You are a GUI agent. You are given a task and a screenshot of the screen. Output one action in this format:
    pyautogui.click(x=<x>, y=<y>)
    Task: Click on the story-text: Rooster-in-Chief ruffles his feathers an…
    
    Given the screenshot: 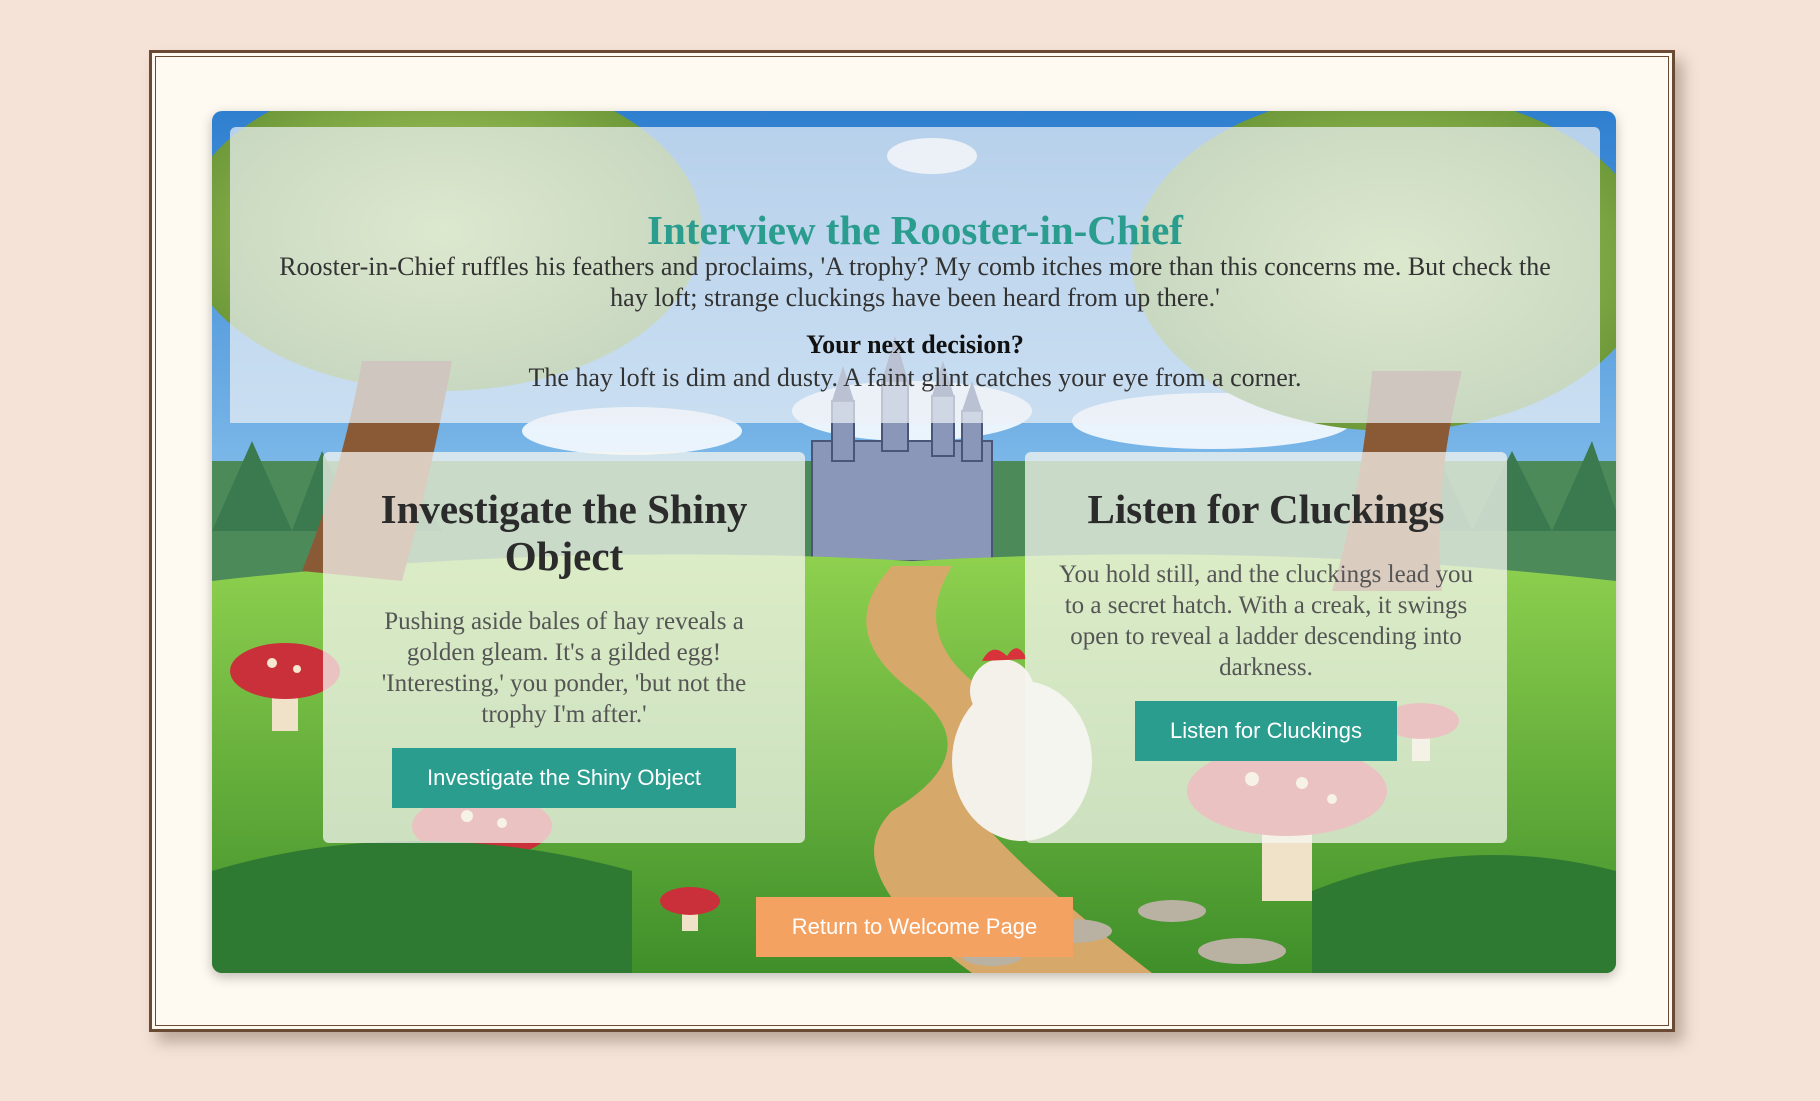 What is the action you would take?
    pyautogui.click(x=915, y=282)
    